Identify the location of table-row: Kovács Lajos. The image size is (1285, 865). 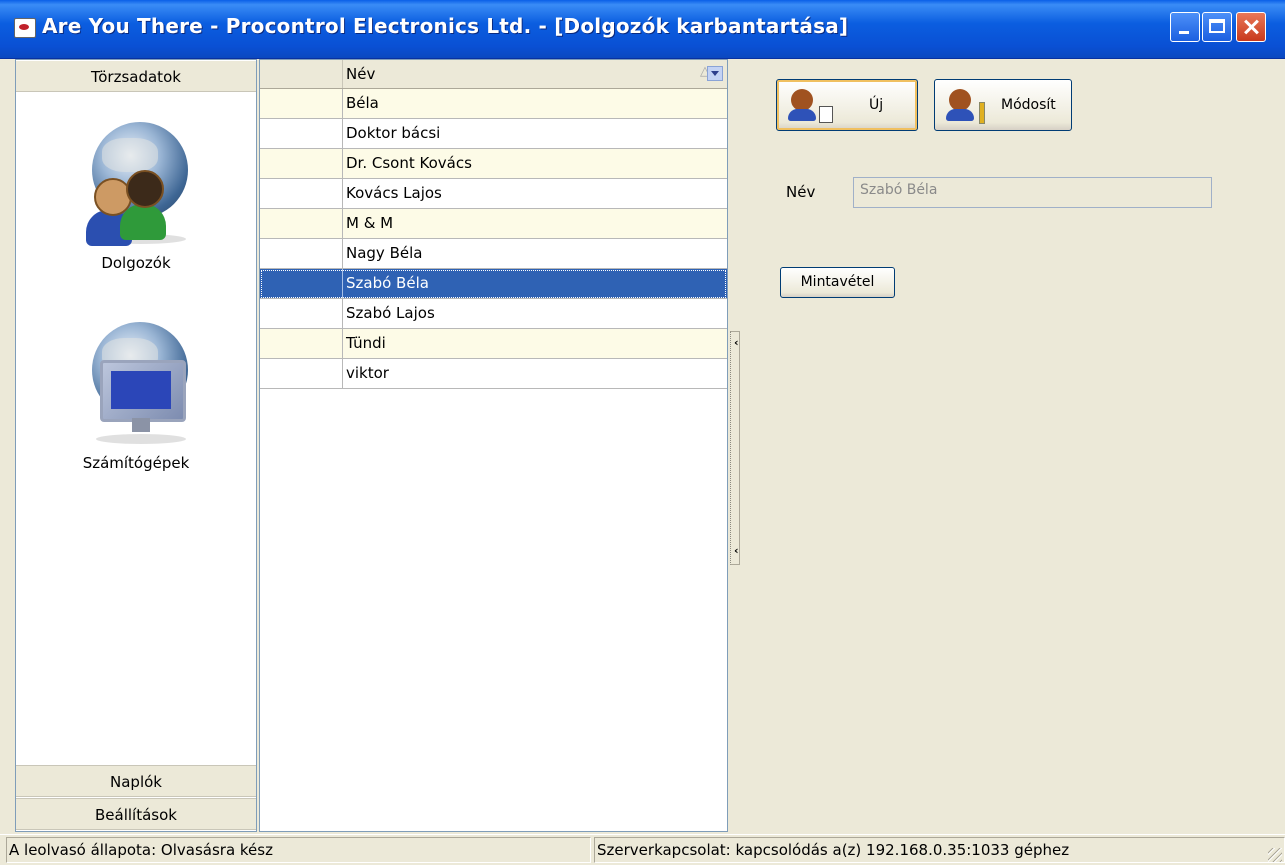
(493, 194).